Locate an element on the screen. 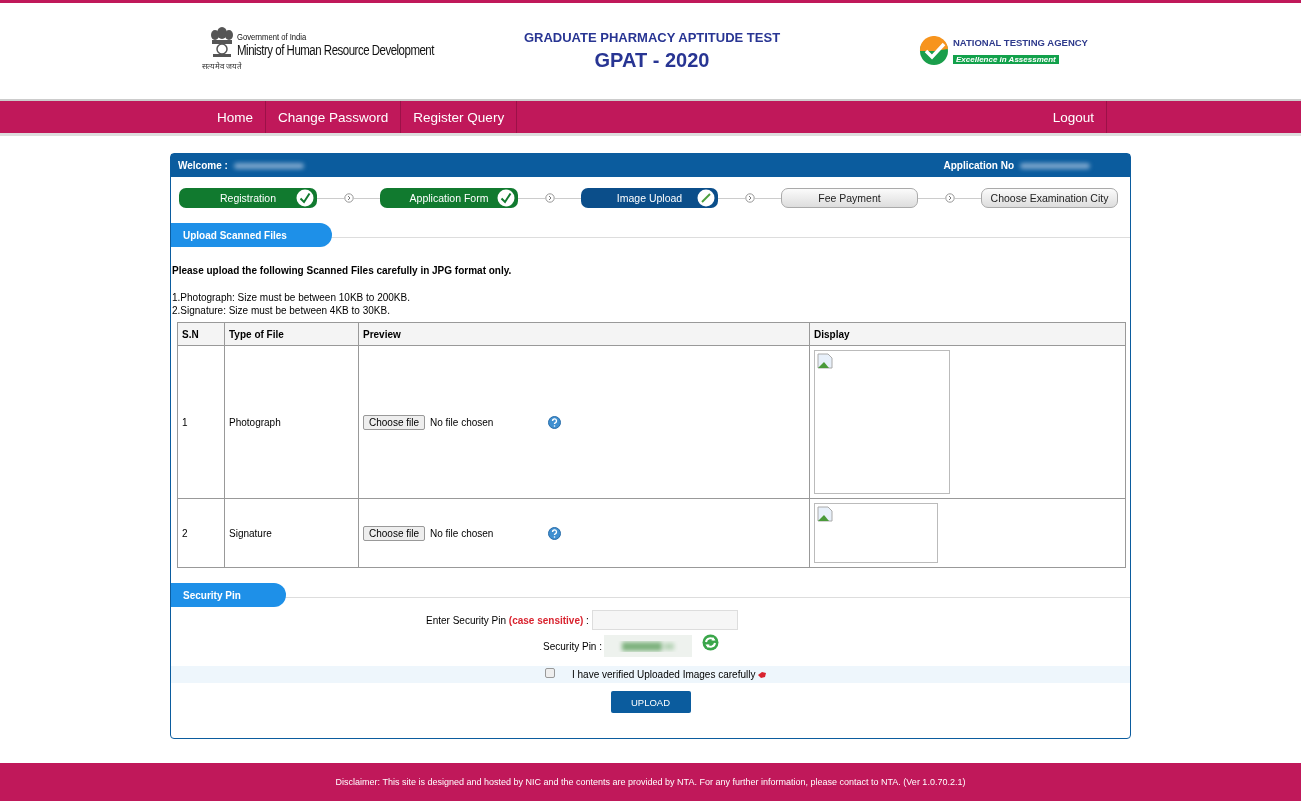  step-tab: Image Upload is located at coordinates (649, 198).